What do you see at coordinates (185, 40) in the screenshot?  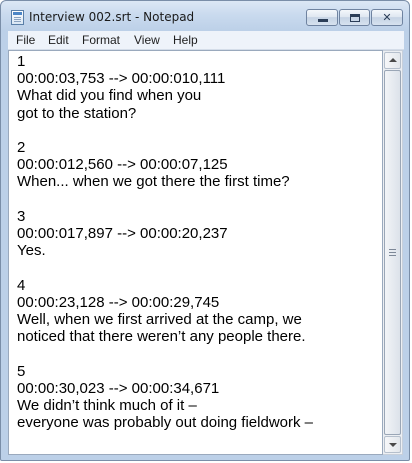 I see `menu-help: Help` at bounding box center [185, 40].